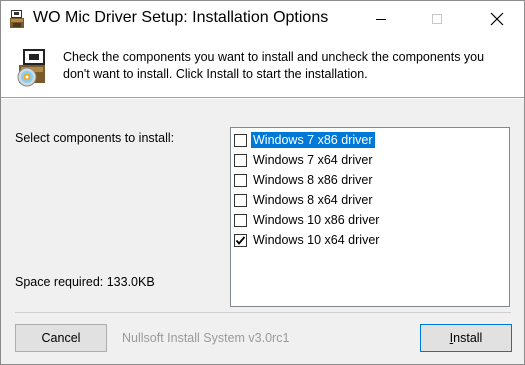 Image resolution: width=525 pixels, height=365 pixels. I want to click on component-item: Windows 7 x64 driver, so click(304, 160).